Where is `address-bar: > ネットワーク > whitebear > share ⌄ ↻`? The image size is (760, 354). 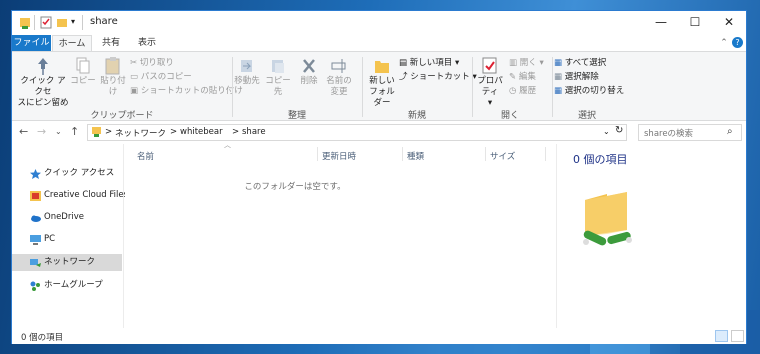
address-bar: > ネットワーク > whitebear > share ⌄ ↻ is located at coordinates (357, 132).